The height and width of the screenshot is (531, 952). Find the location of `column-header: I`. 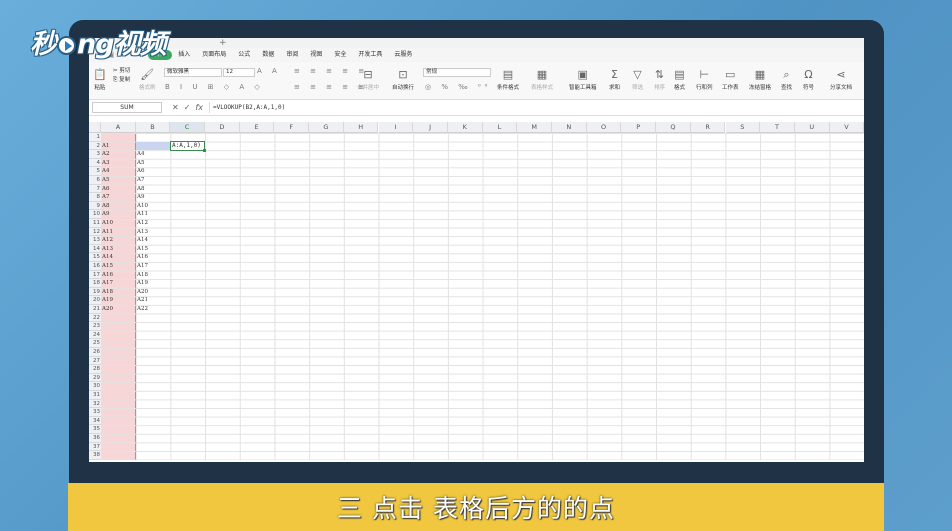

column-header: I is located at coordinates (396, 127).